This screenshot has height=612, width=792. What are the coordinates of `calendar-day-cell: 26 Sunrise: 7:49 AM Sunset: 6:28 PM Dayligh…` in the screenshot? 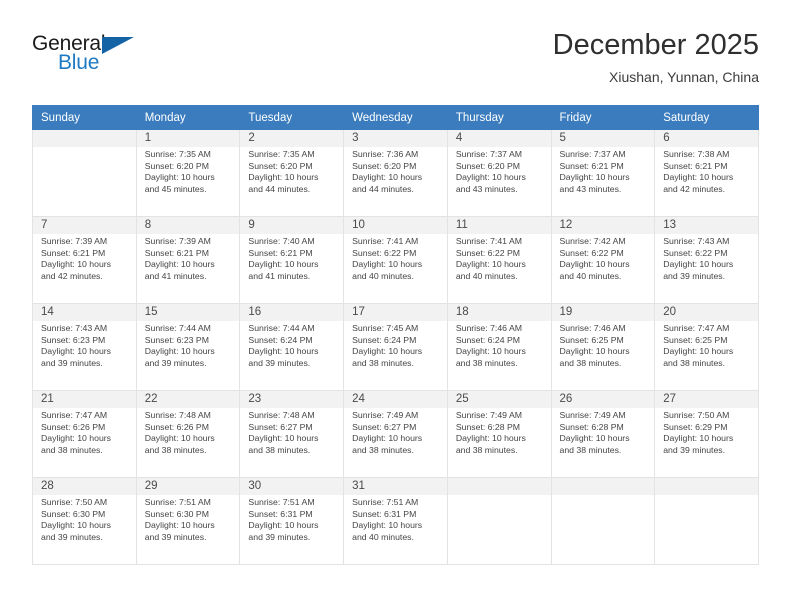 It's located at (603, 434).